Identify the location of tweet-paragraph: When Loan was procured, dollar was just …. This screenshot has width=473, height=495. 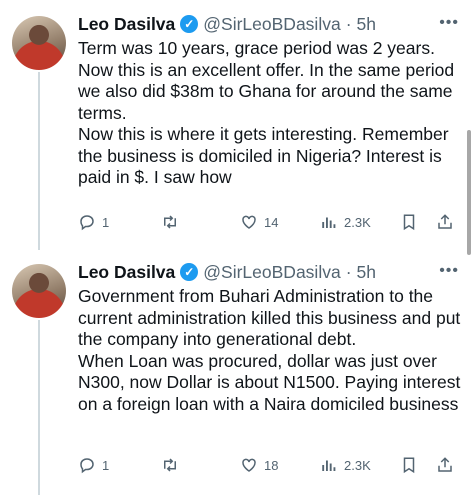
(269, 382).